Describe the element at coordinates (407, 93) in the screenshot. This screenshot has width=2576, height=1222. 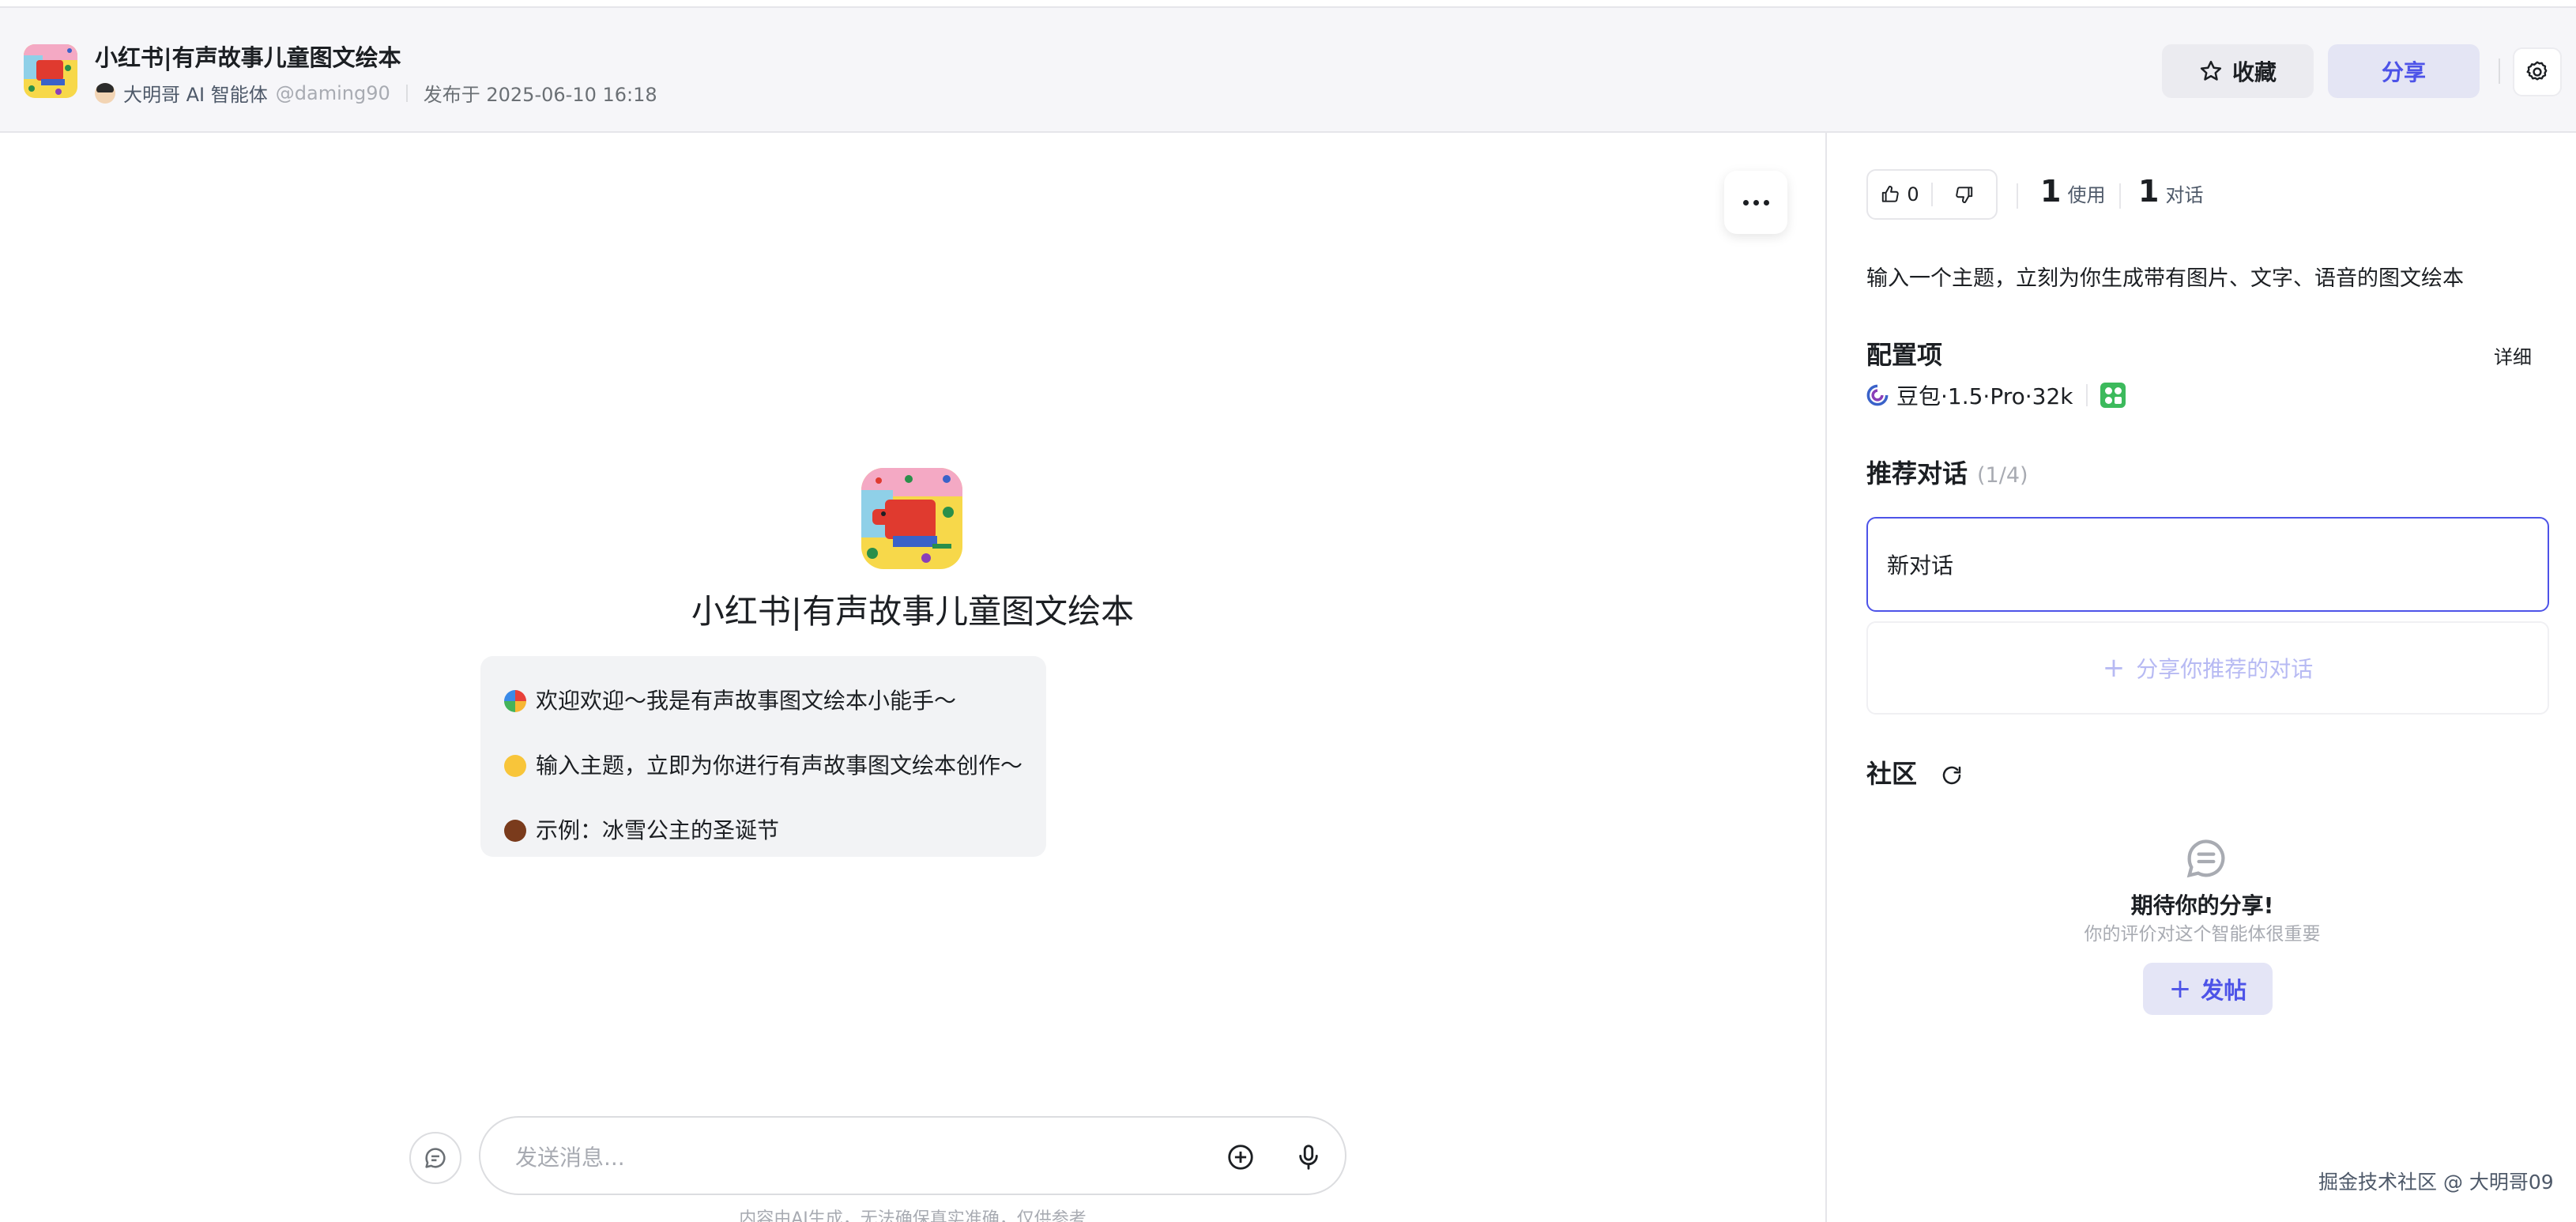
I see `meta-divider` at that location.